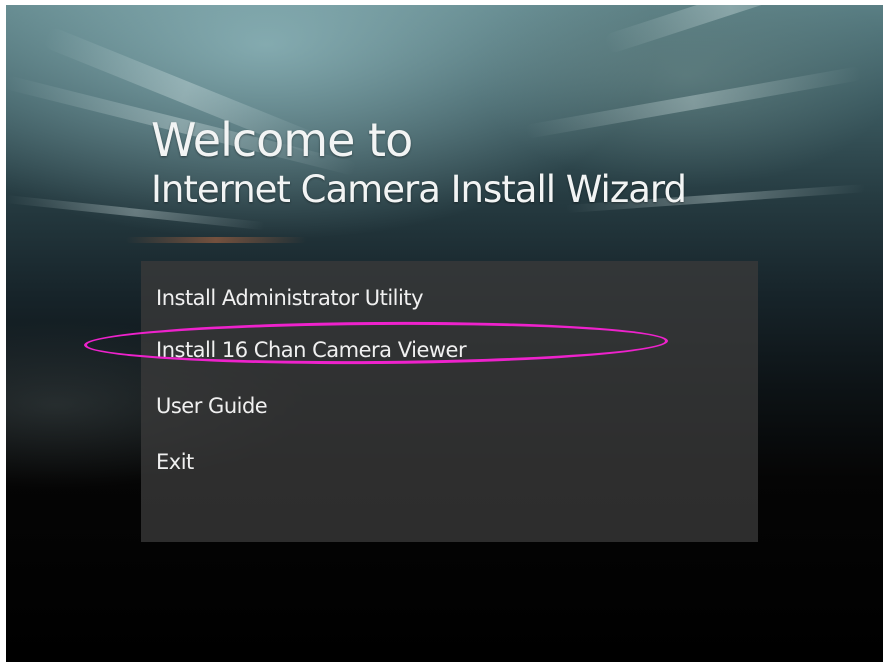 This screenshot has height=662, width=883. I want to click on menu-item-install-camera-viewer: Install 16 Chan Camera Viewer, so click(311, 350).